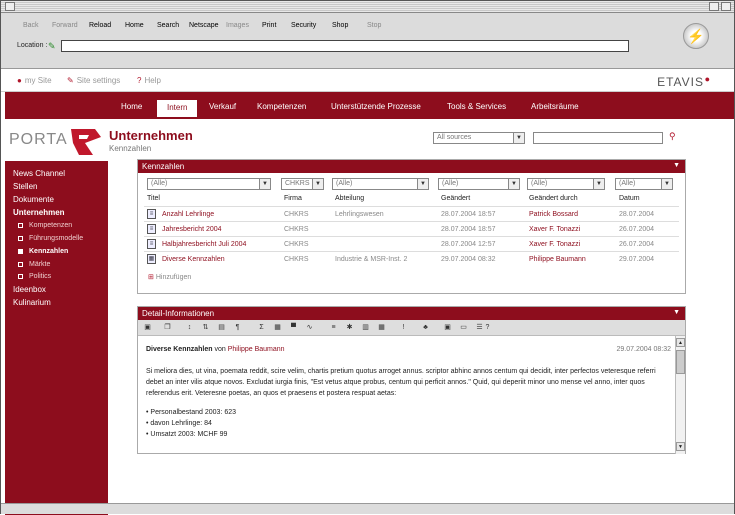  I want to click on images-button: Images, so click(237, 25).